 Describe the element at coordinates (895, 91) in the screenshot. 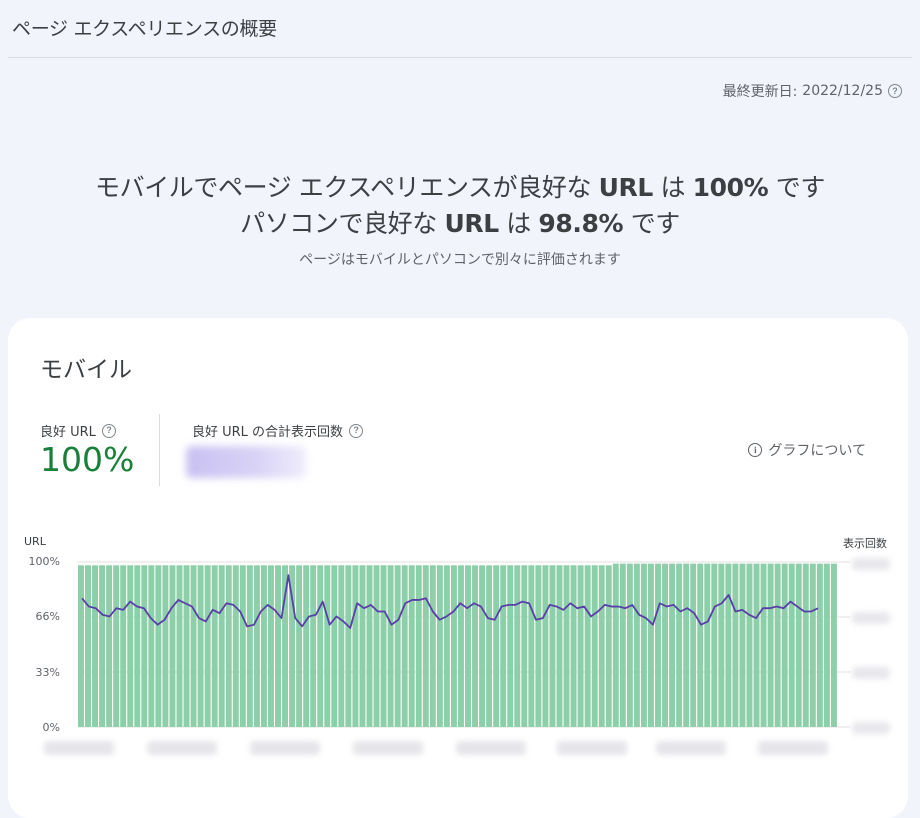

I see `help-icon: ?` at that location.